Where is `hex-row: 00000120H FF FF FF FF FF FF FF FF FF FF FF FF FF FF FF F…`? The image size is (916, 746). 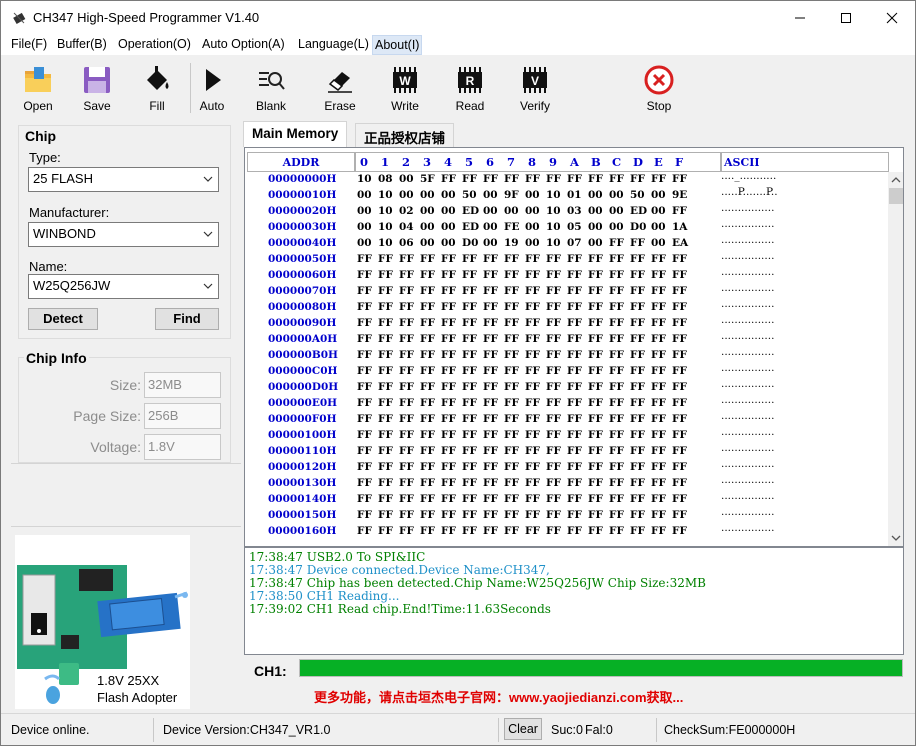 hex-row: 00000120H FF FF FF FF FF FF FF FF FF FF FF FF FF FF FF F… is located at coordinates (567, 467).